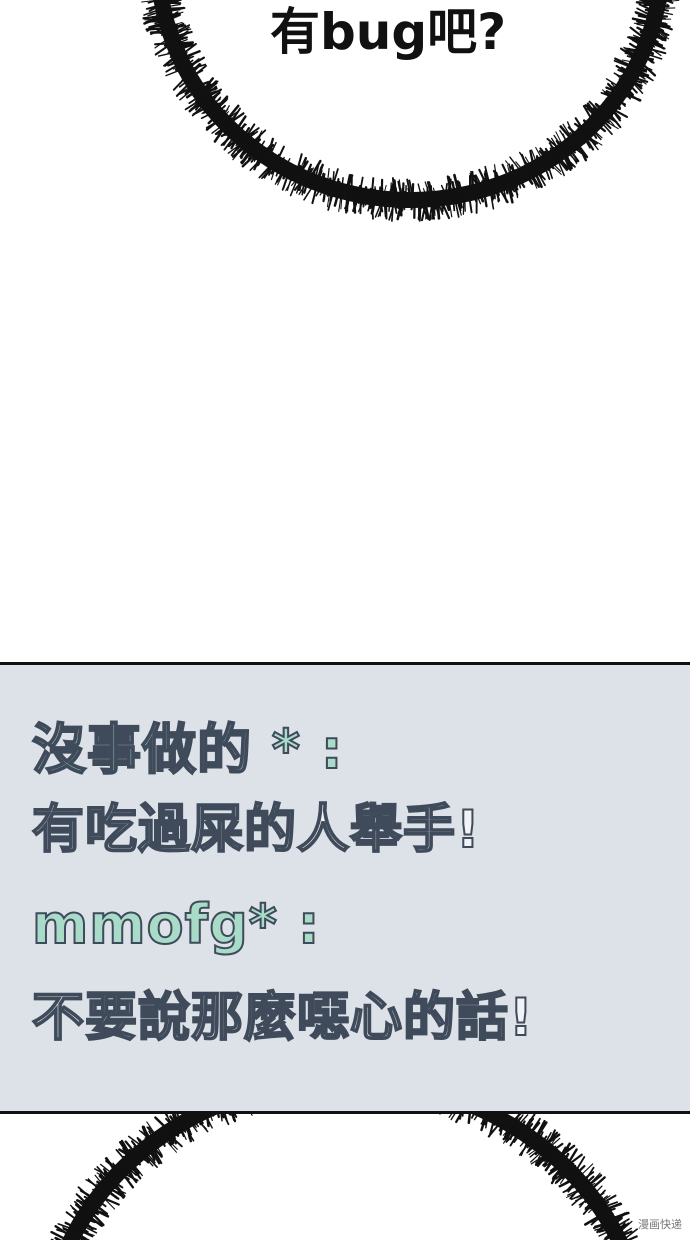 This screenshot has height=1240, width=690. What do you see at coordinates (388, 32) in the screenshot?
I see `speech-bubble-text: 有bug吧?` at bounding box center [388, 32].